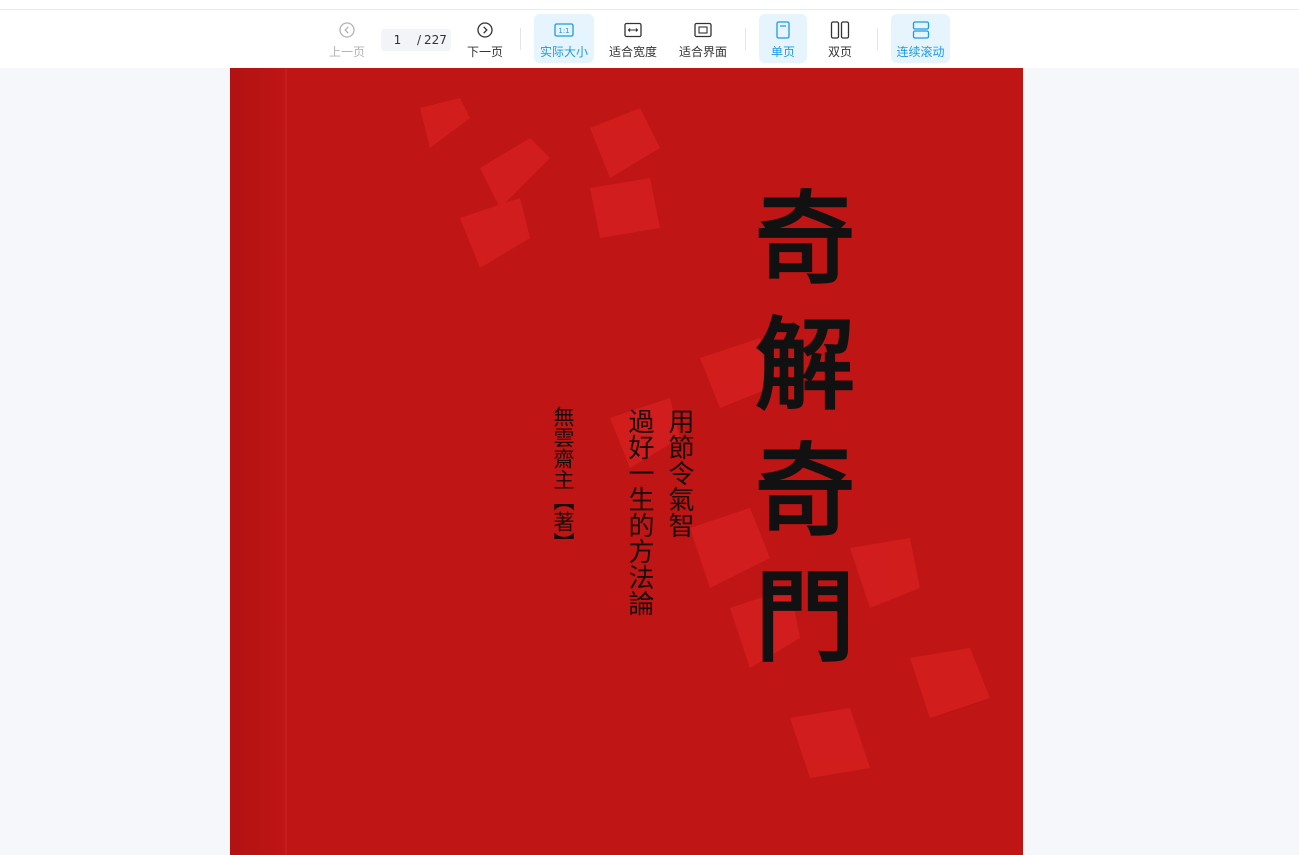 Image resolution: width=1299 pixels, height=855 pixels. I want to click on chevron-right-circle-icon, so click(485, 30).